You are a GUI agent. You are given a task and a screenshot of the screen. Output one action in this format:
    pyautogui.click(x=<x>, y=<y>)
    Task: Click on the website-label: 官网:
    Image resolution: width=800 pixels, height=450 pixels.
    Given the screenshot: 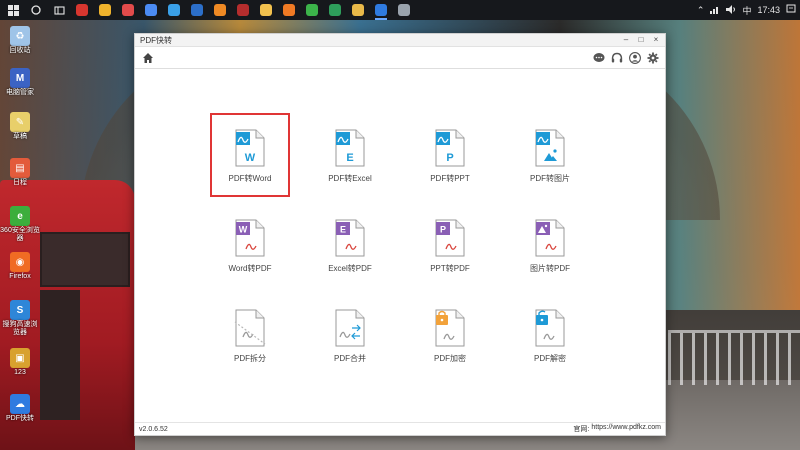 What is the action you would take?
    pyautogui.click(x=581, y=429)
    